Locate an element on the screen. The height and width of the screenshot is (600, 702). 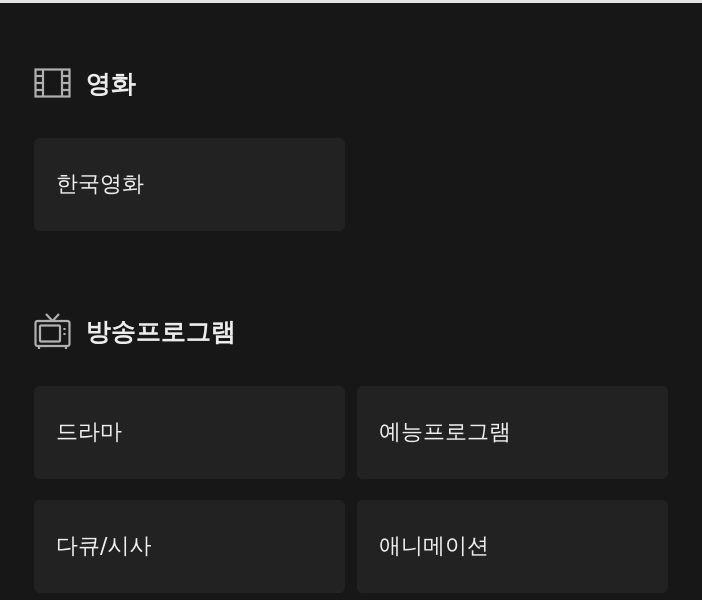
category-card: 다큐/시사 is located at coordinates (189, 546).